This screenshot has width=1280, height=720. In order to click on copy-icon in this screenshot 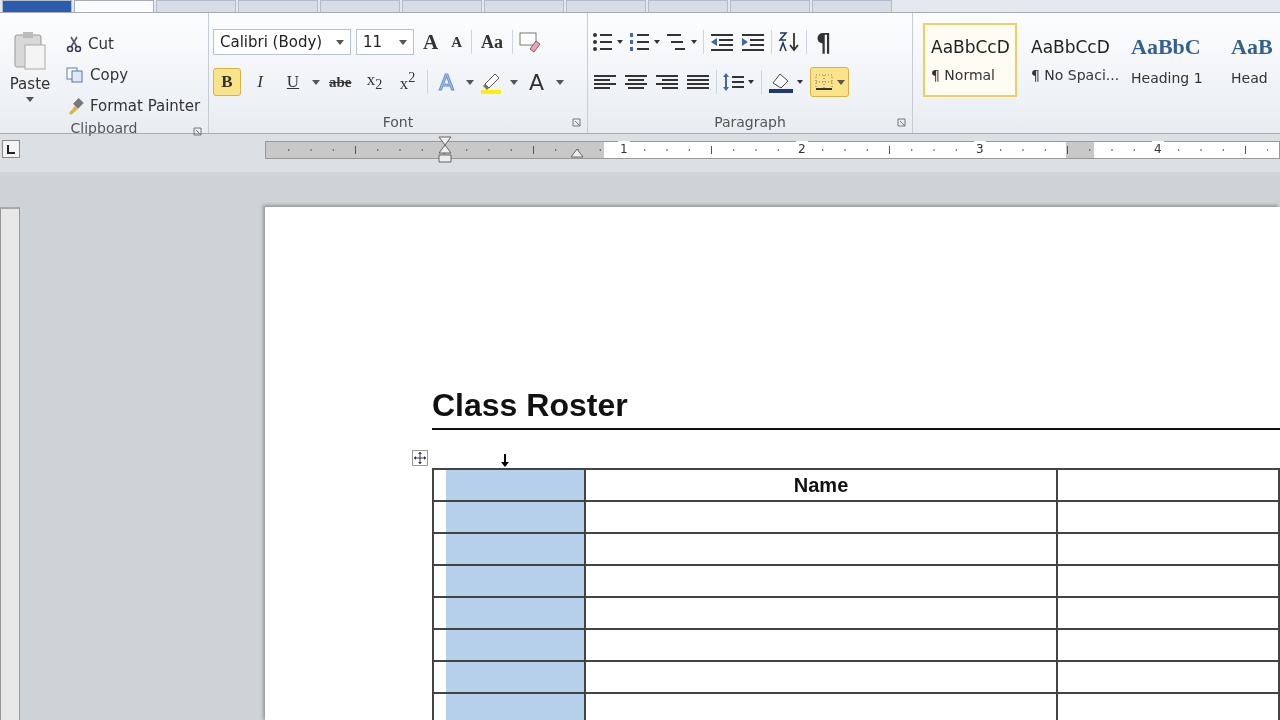, I will do `click(75, 74)`.